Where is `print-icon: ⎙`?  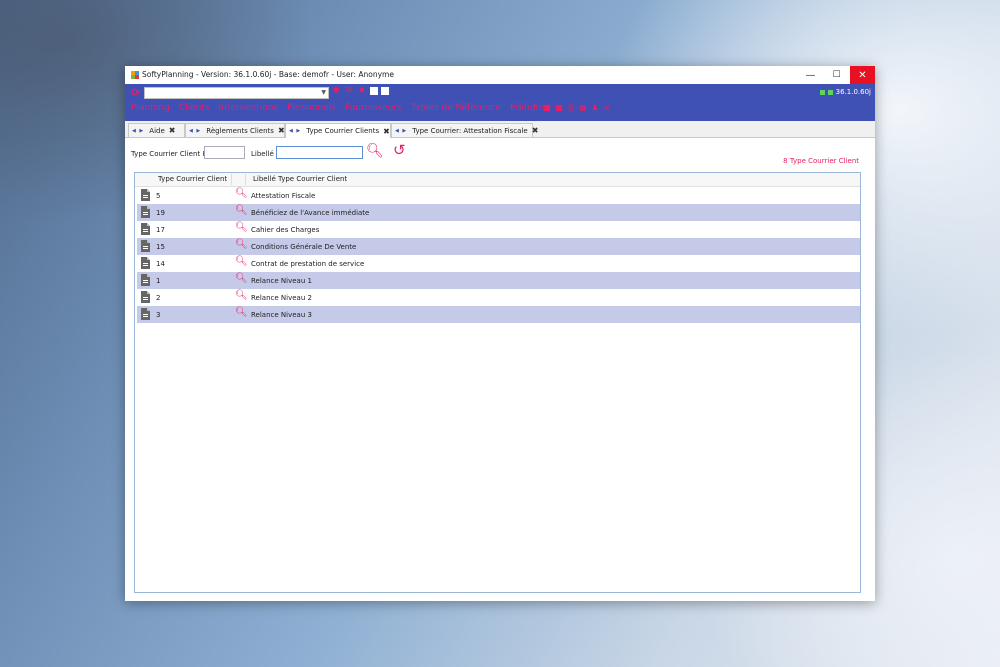 print-icon: ⎙ is located at coordinates (571, 108).